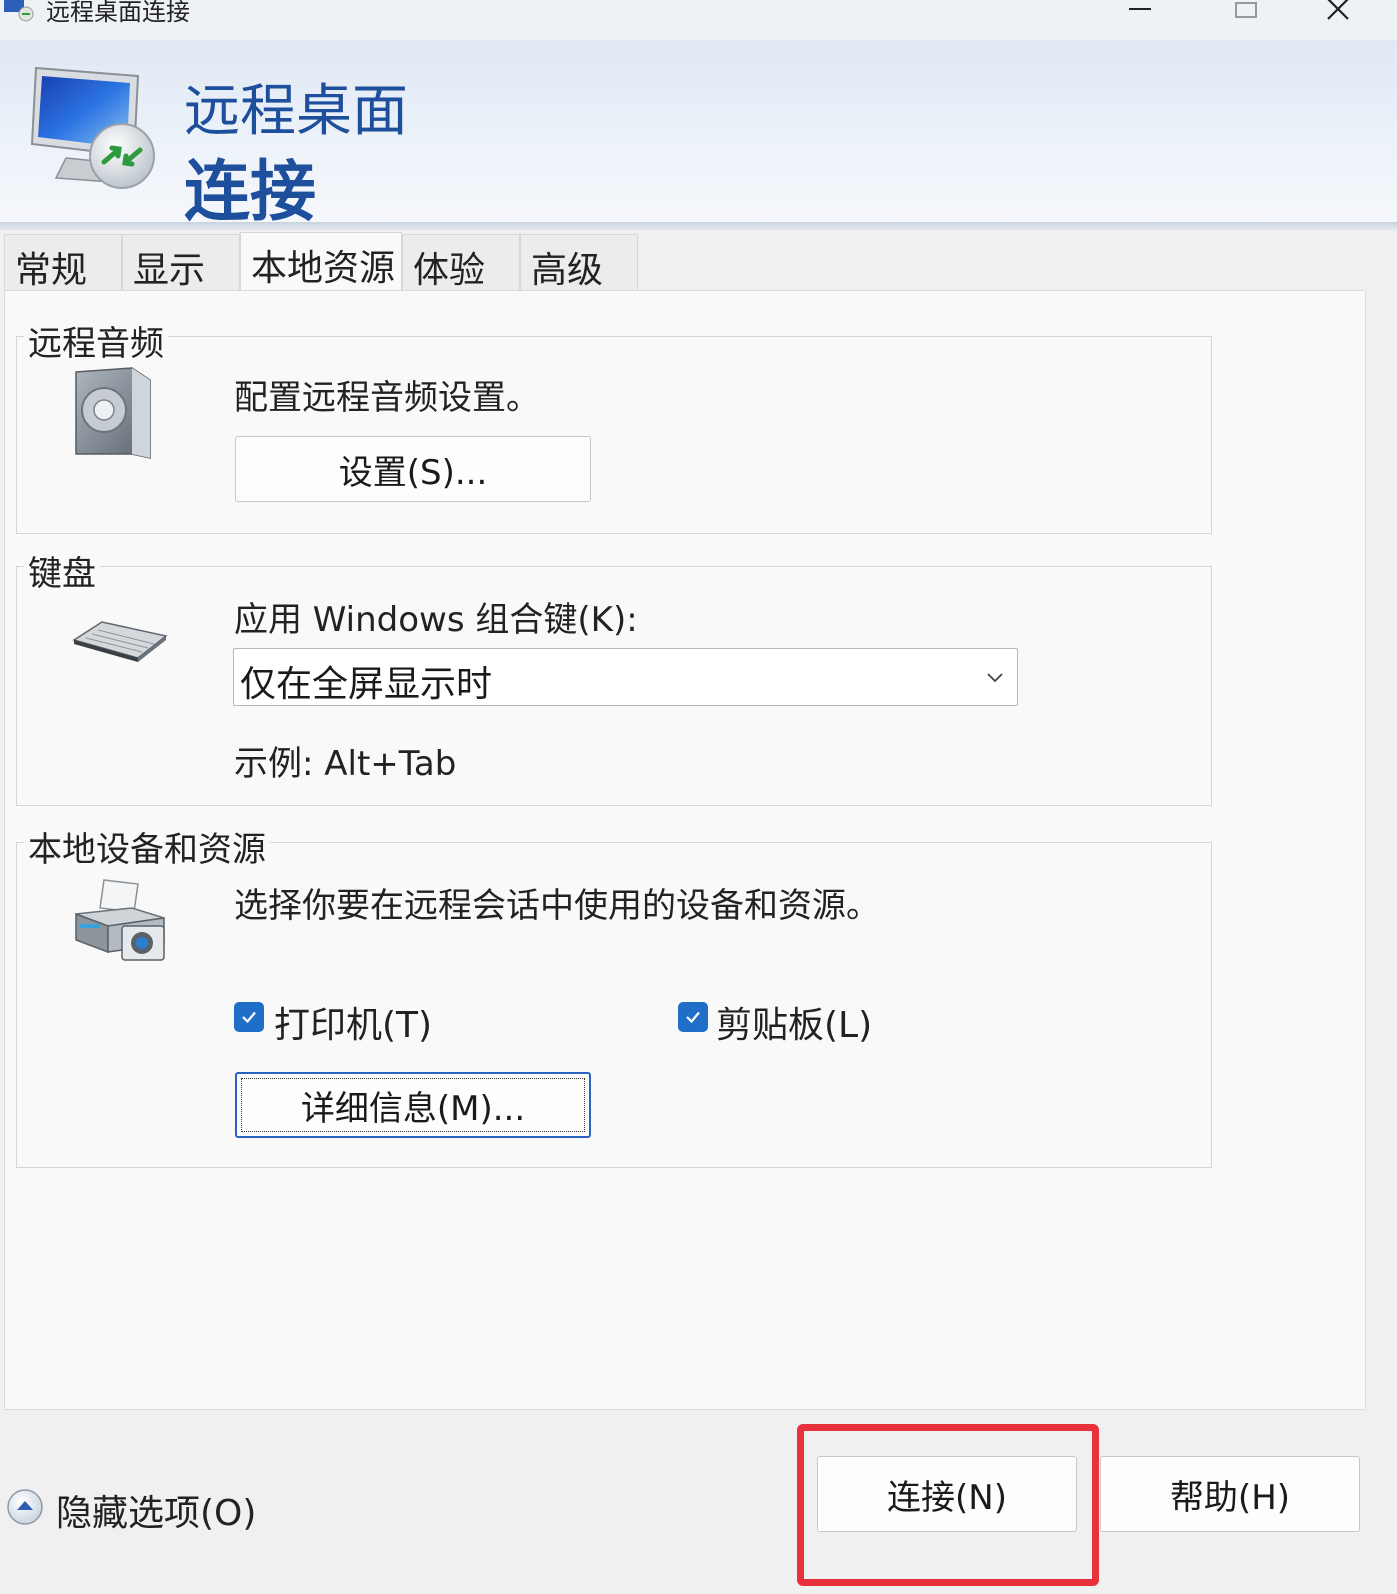 The image size is (1397, 1594). What do you see at coordinates (557, 906) in the screenshot?
I see `local-devices-description: 选择你要在远程会话中使用的设备和资源。` at bounding box center [557, 906].